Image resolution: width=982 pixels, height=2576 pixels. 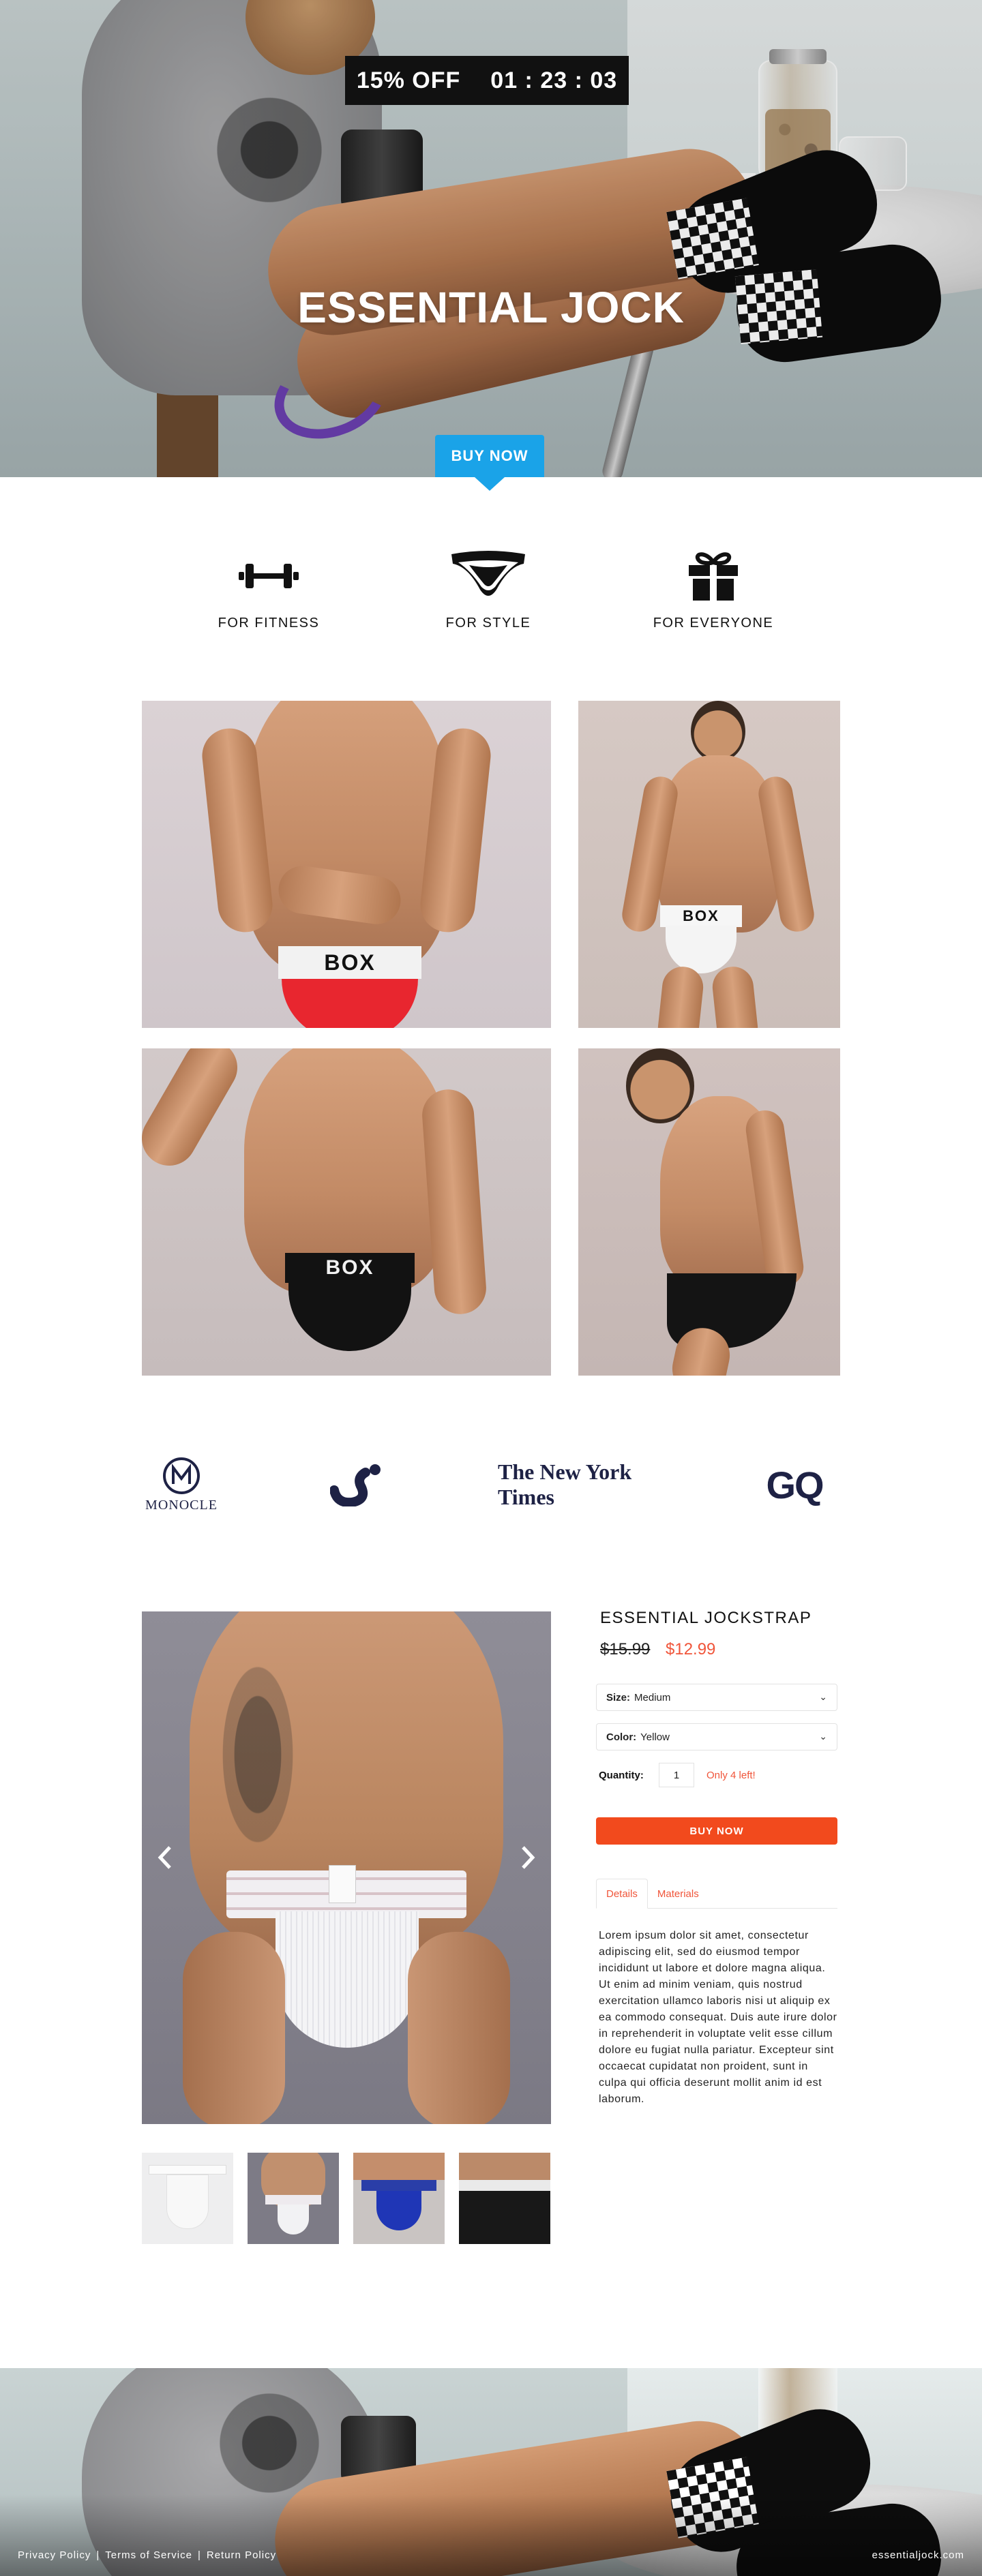 I want to click on color-value: Yellow, so click(x=655, y=1737).